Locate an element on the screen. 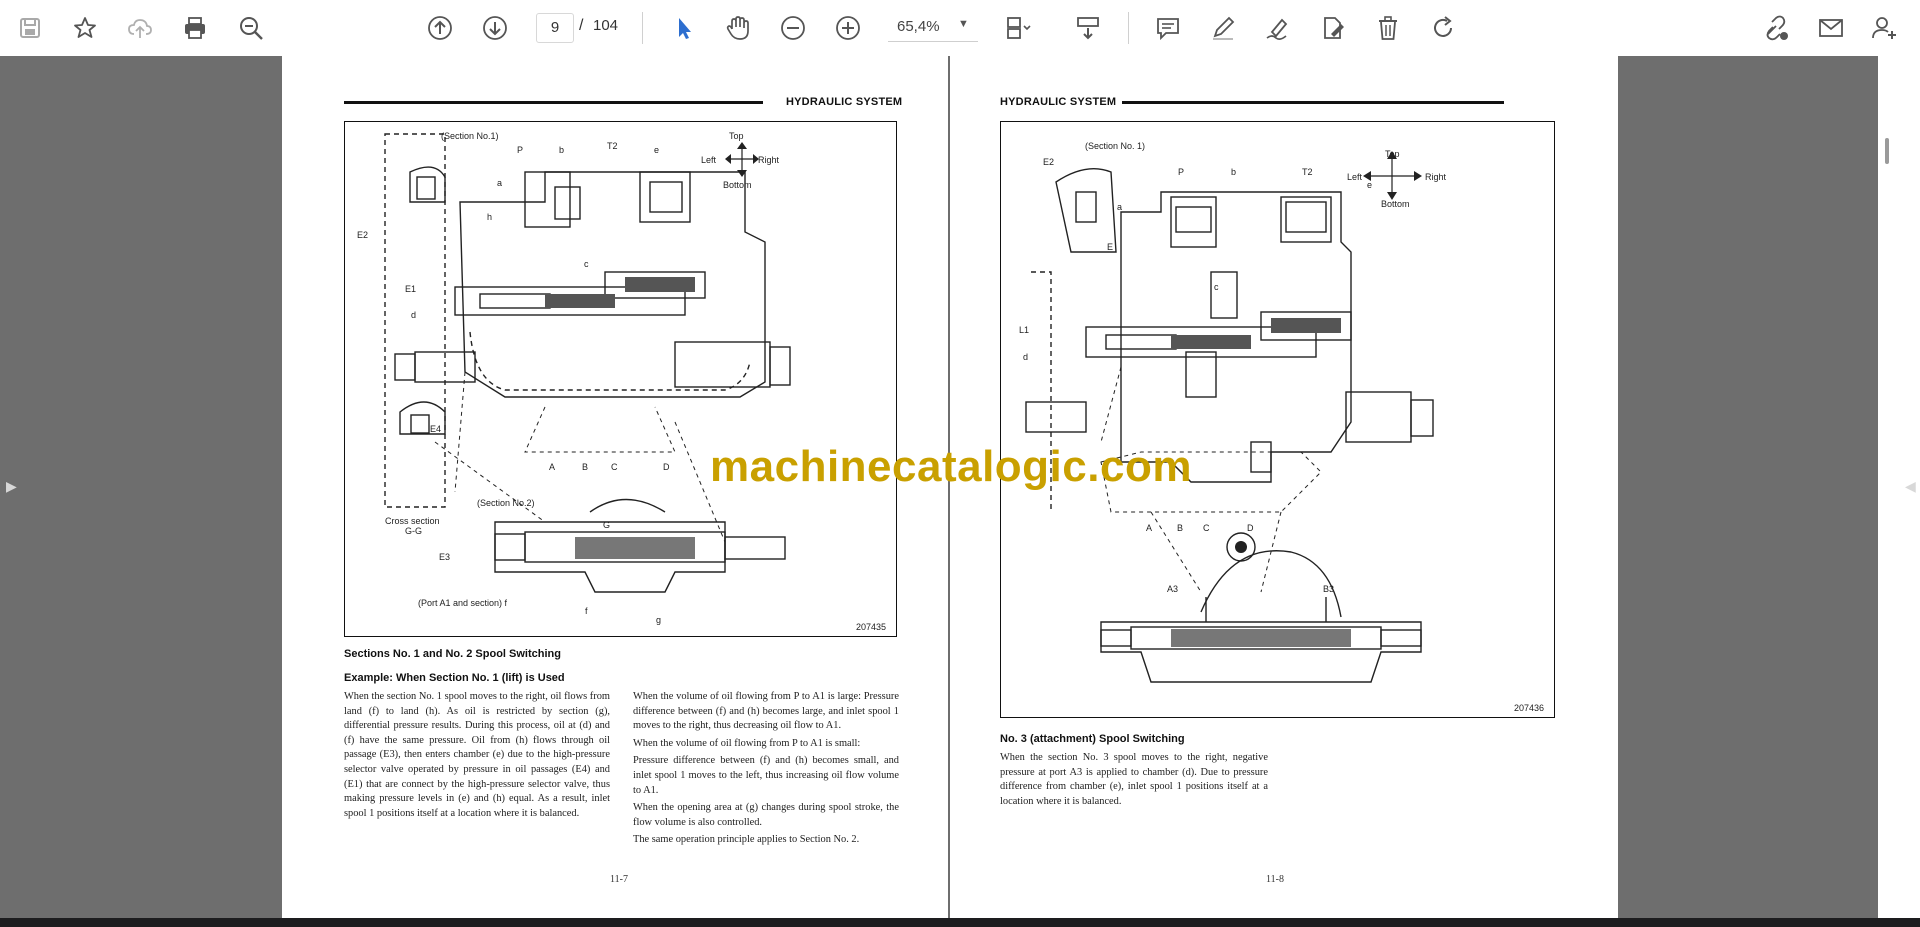  diagram-label: (Section No.2) is located at coordinates (506, 503).